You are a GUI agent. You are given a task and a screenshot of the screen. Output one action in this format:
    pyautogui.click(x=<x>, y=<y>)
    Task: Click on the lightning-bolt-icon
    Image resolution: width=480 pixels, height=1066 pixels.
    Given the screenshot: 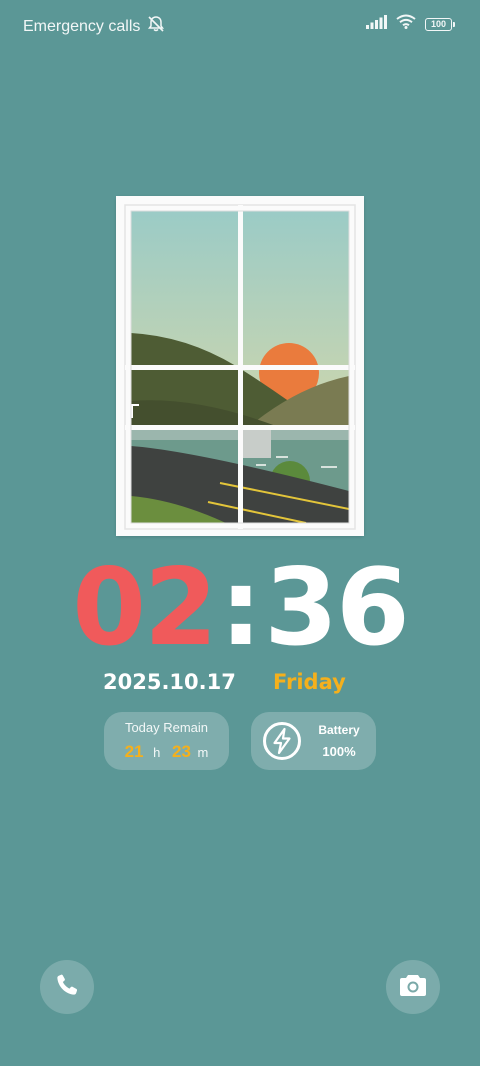 What is the action you would take?
    pyautogui.click(x=282, y=741)
    